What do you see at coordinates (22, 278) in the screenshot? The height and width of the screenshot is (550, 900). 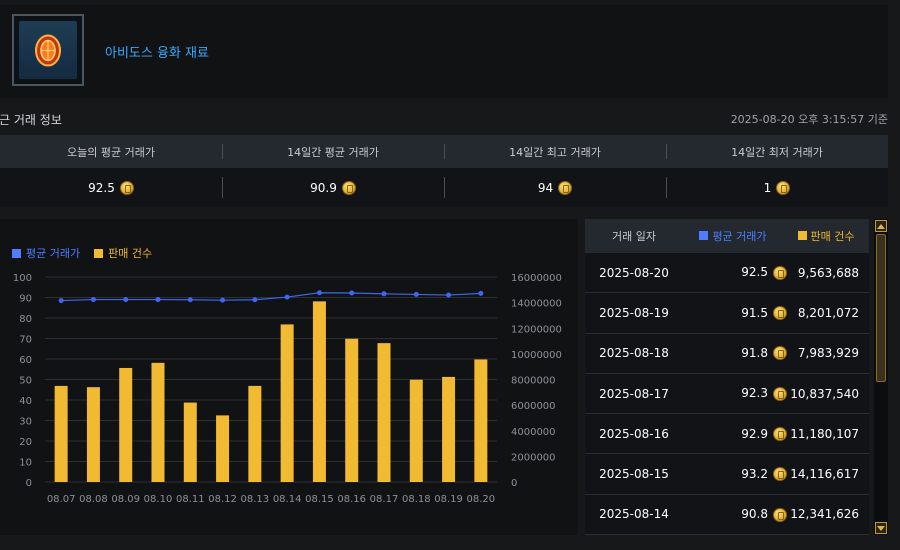 I see `y-left-tick-label: 100` at bounding box center [22, 278].